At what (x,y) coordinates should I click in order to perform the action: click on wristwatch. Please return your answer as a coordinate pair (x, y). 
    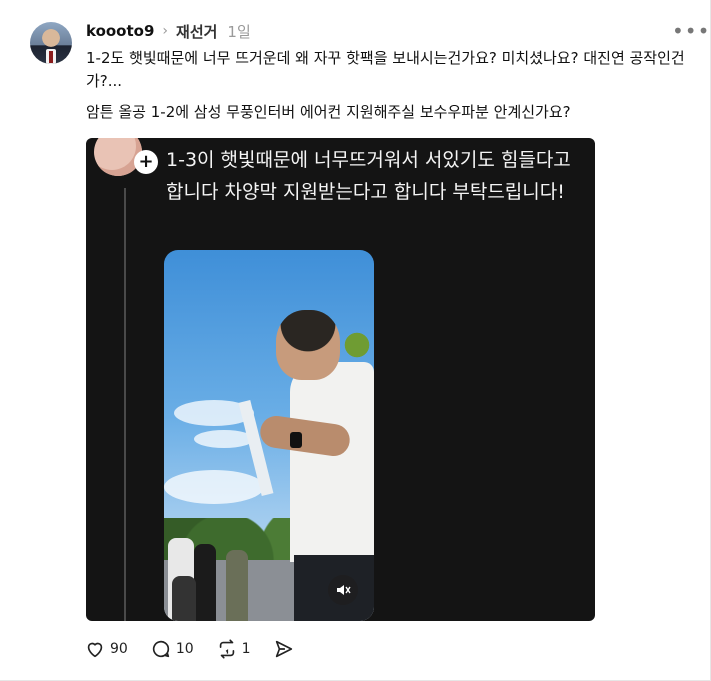
    Looking at the image, I should click on (296, 440).